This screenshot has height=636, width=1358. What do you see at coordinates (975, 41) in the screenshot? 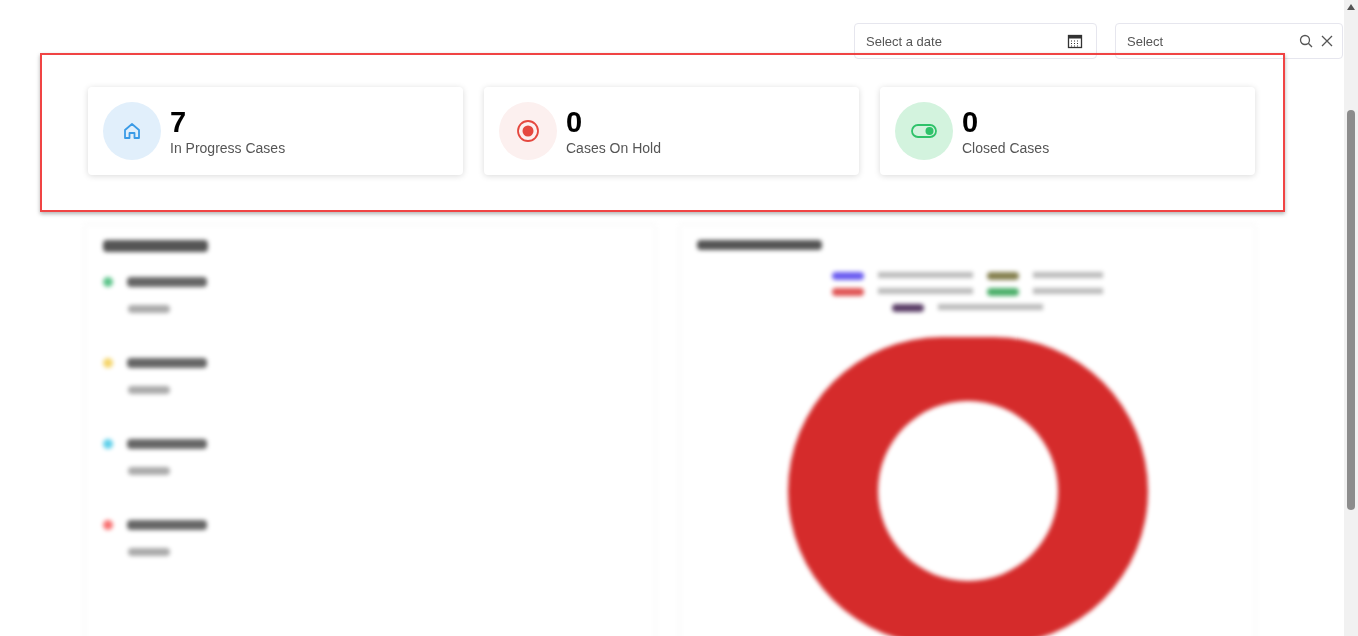
I see `date-field: Select a date` at bounding box center [975, 41].